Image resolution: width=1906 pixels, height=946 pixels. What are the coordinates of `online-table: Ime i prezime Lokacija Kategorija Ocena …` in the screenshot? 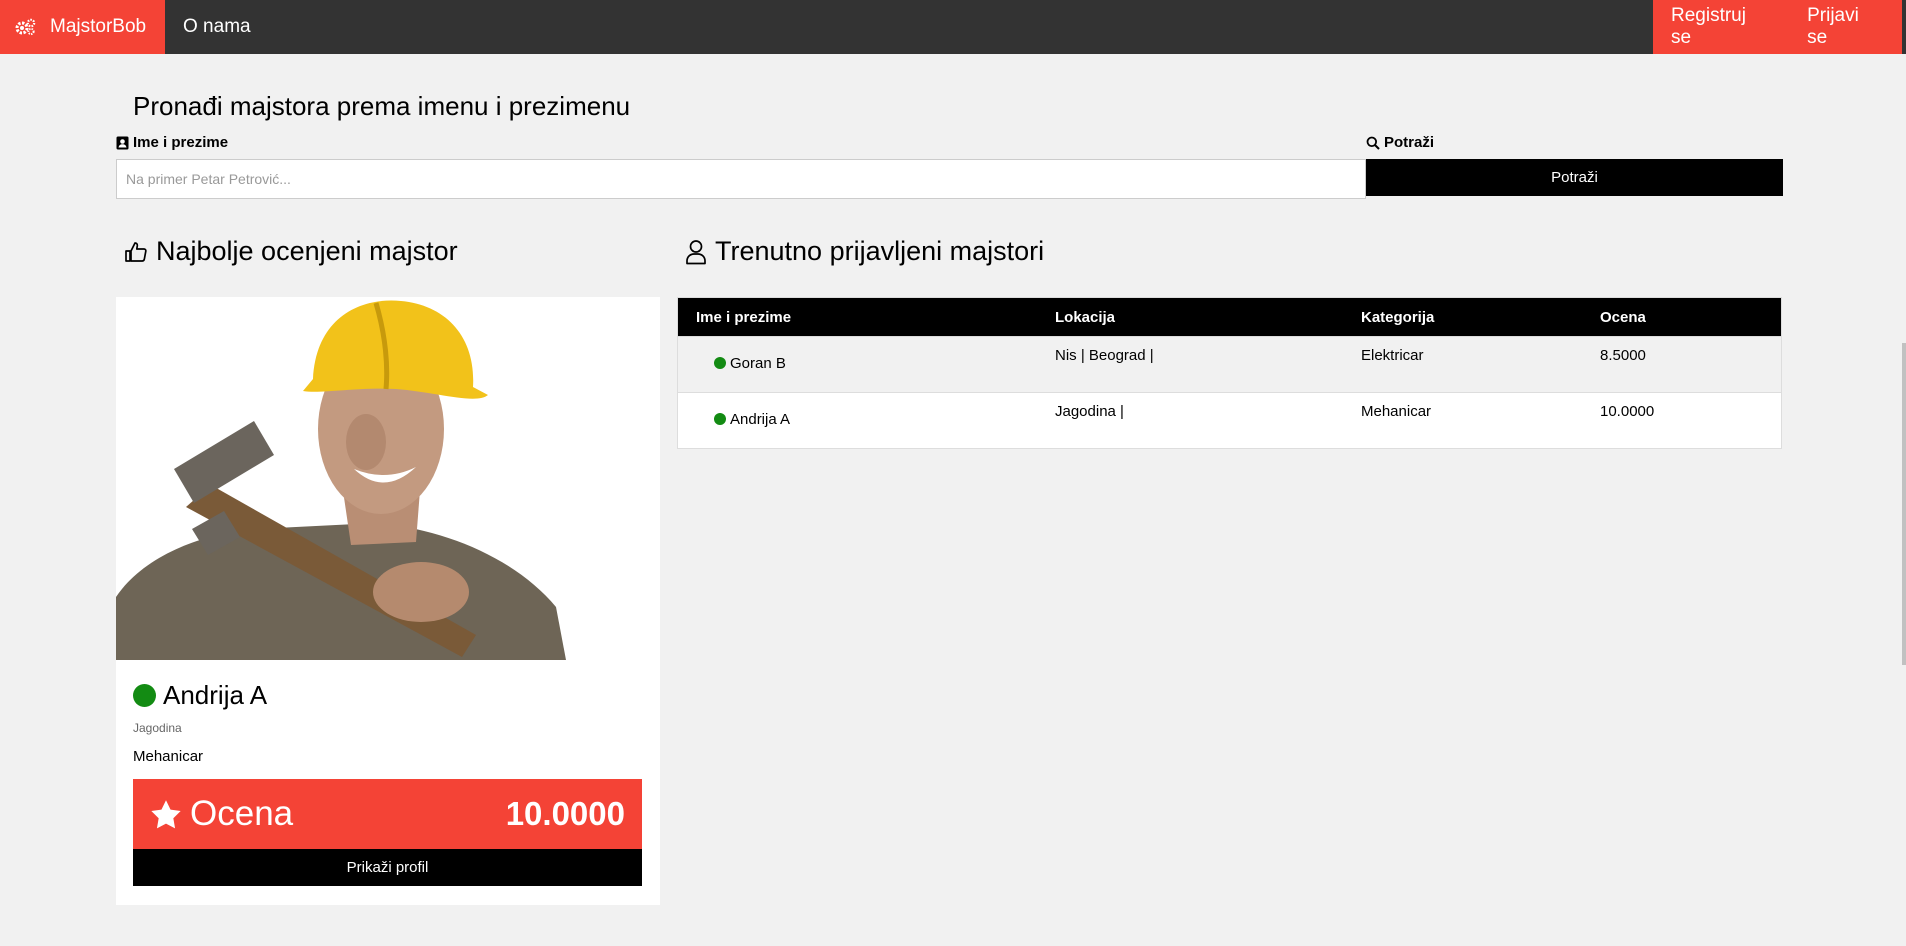 It's located at (1229, 373).